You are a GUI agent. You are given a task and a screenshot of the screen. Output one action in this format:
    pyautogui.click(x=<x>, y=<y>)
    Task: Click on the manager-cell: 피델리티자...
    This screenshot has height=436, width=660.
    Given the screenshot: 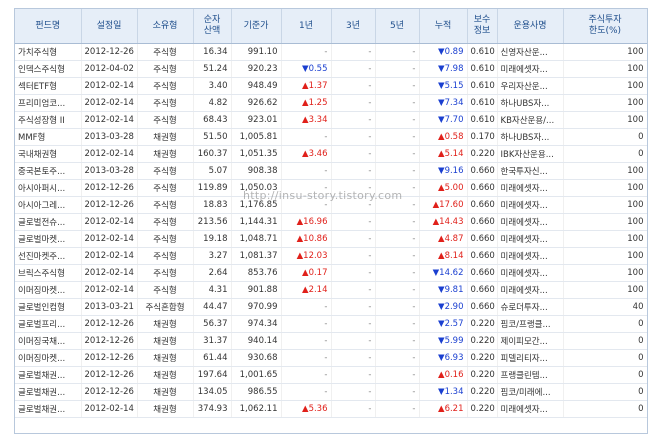 What is the action you would take?
    pyautogui.click(x=530, y=358)
    